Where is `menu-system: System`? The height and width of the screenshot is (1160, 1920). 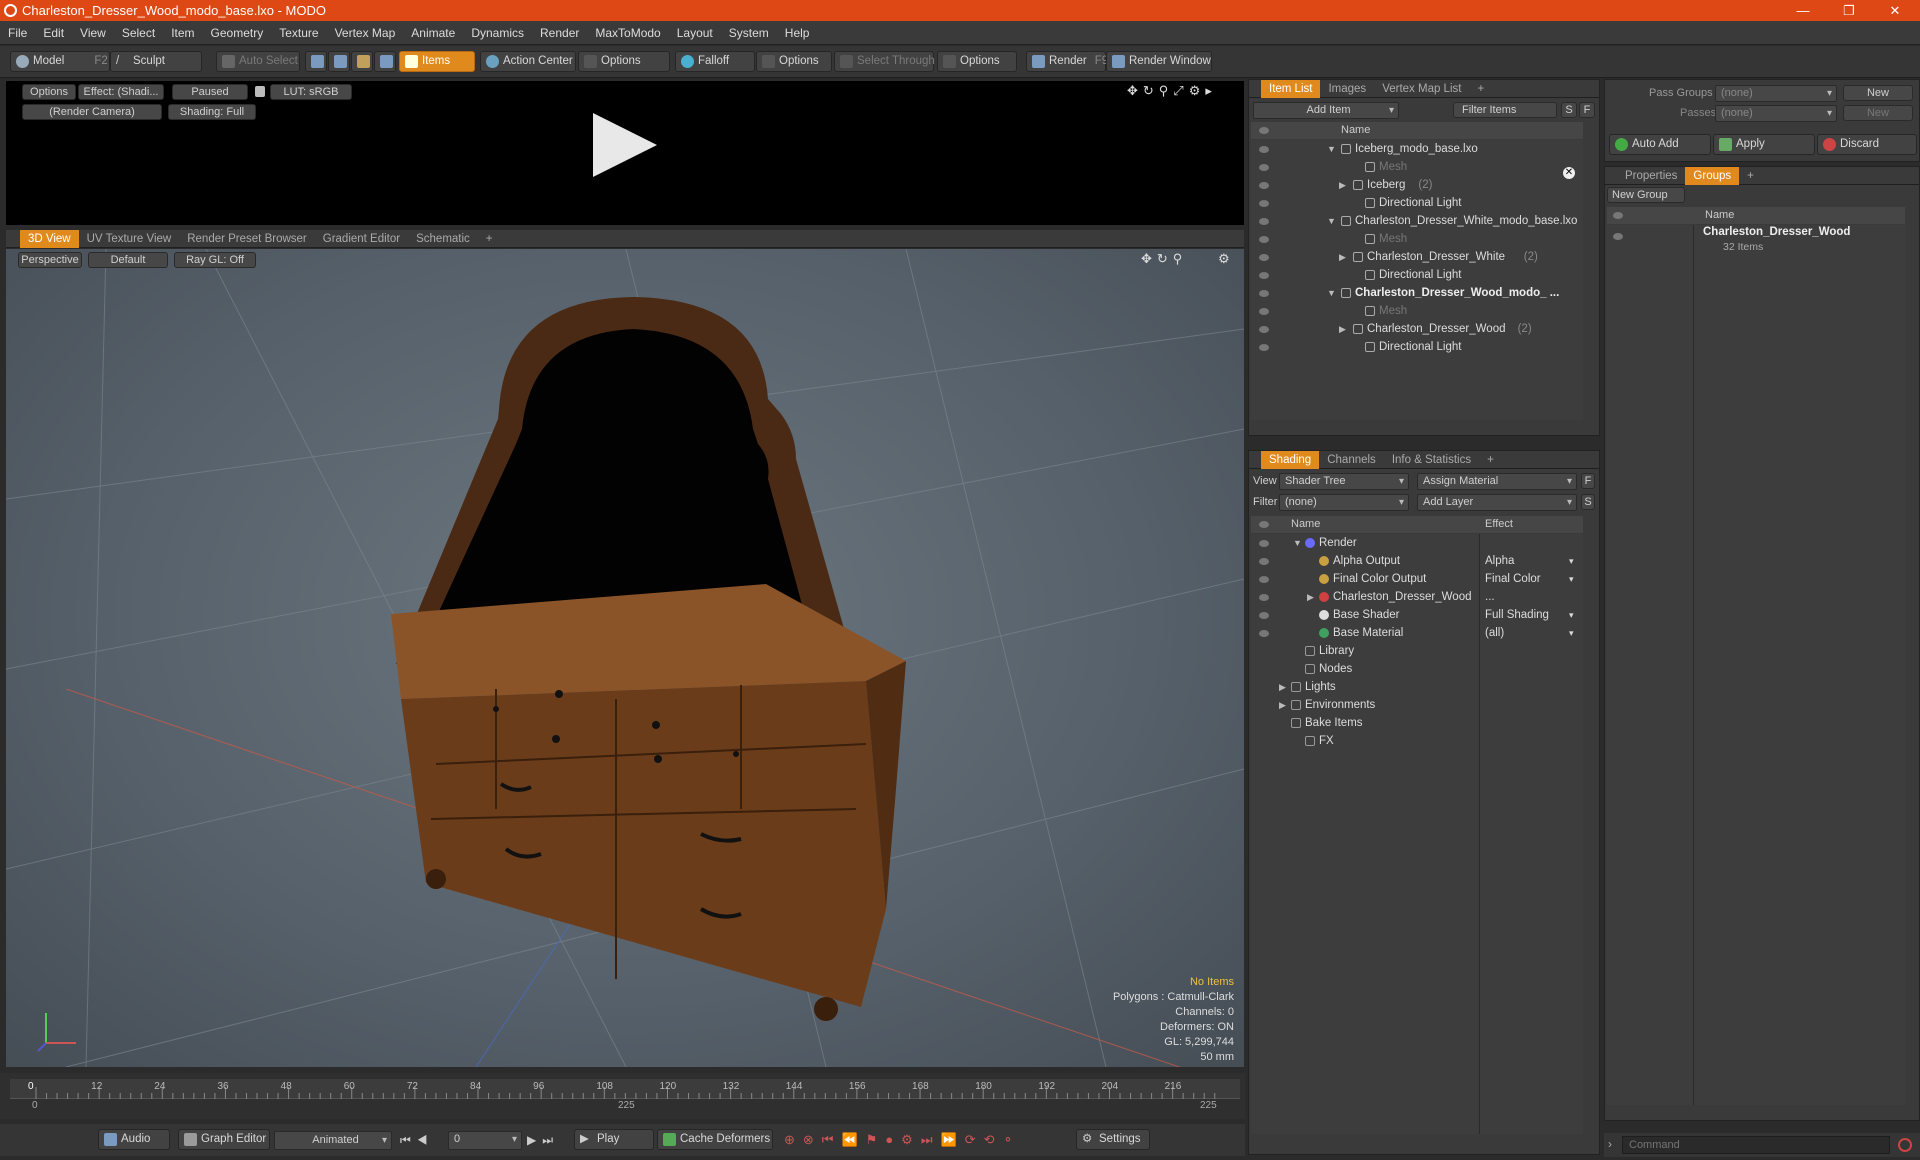
menu-system: System is located at coordinates (749, 33).